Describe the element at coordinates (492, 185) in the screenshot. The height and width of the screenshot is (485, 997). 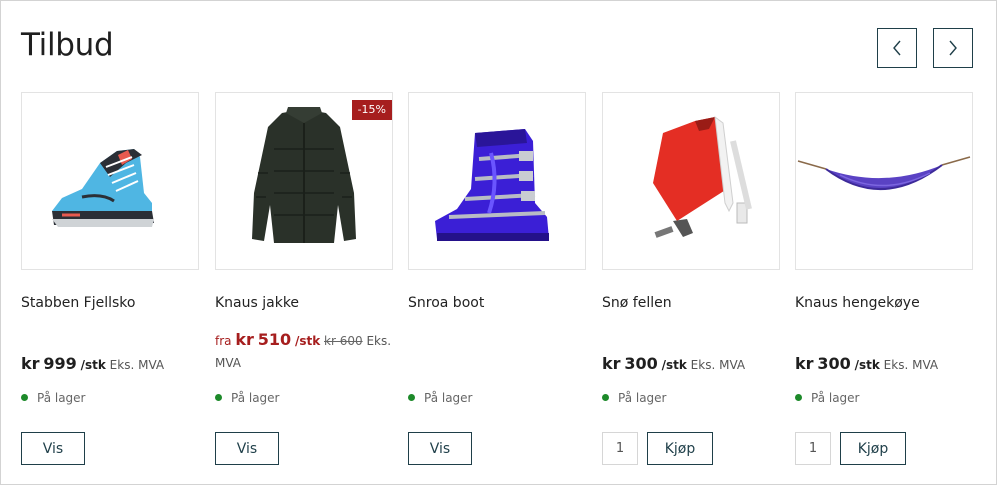
I see `ski-boot-image` at that location.